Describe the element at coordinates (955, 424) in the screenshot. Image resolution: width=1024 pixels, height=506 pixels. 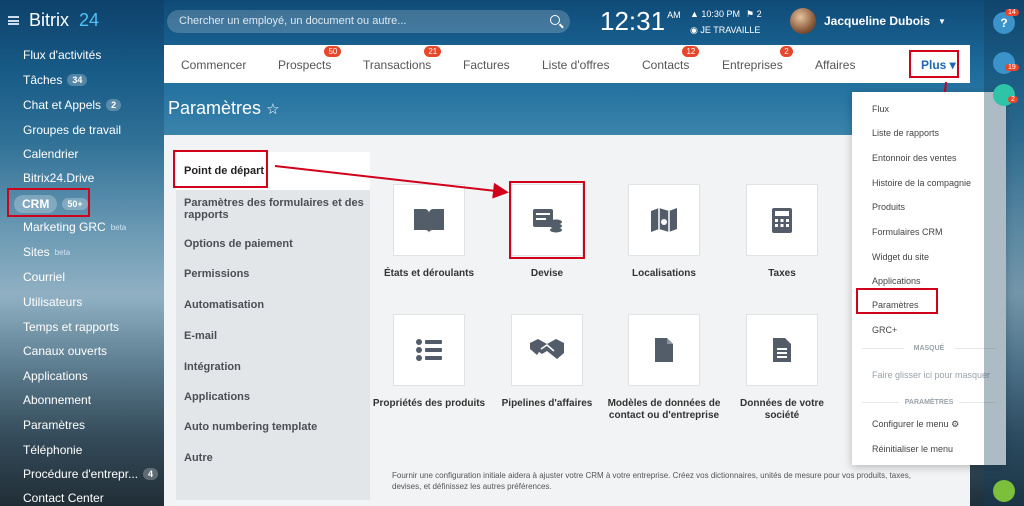
I see `gear-icon: ⚙` at that location.